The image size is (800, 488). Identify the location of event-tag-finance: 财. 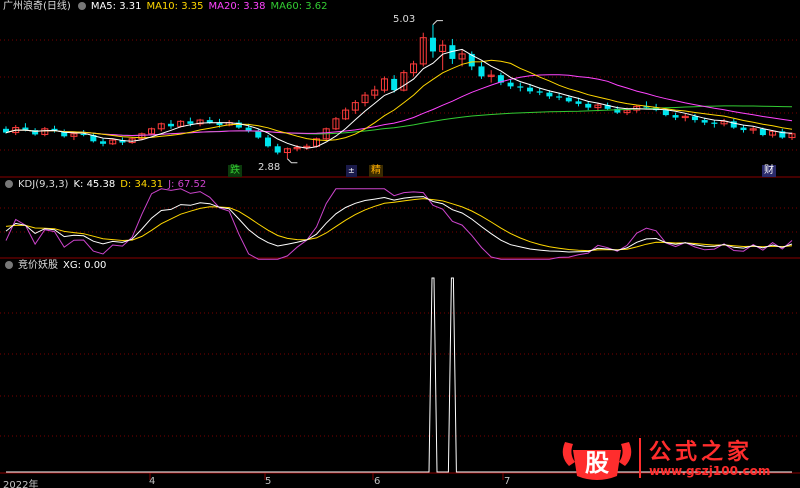
(769, 171).